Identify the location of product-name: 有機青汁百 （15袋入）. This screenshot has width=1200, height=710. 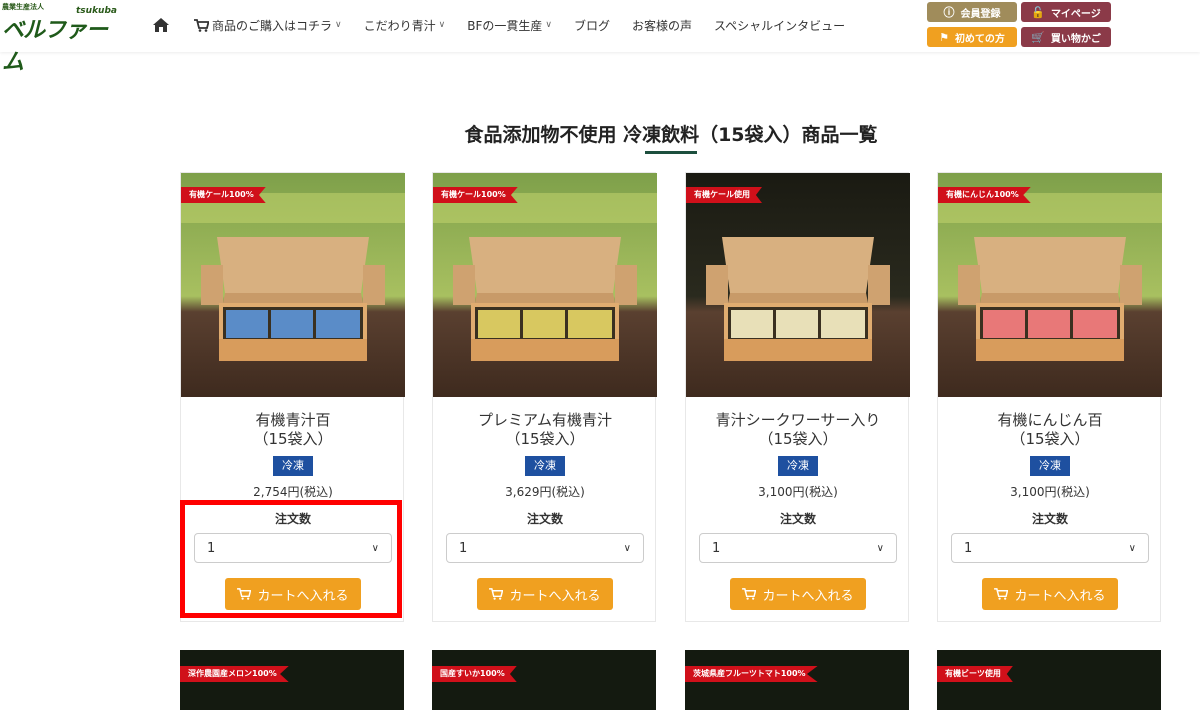
(293, 430).